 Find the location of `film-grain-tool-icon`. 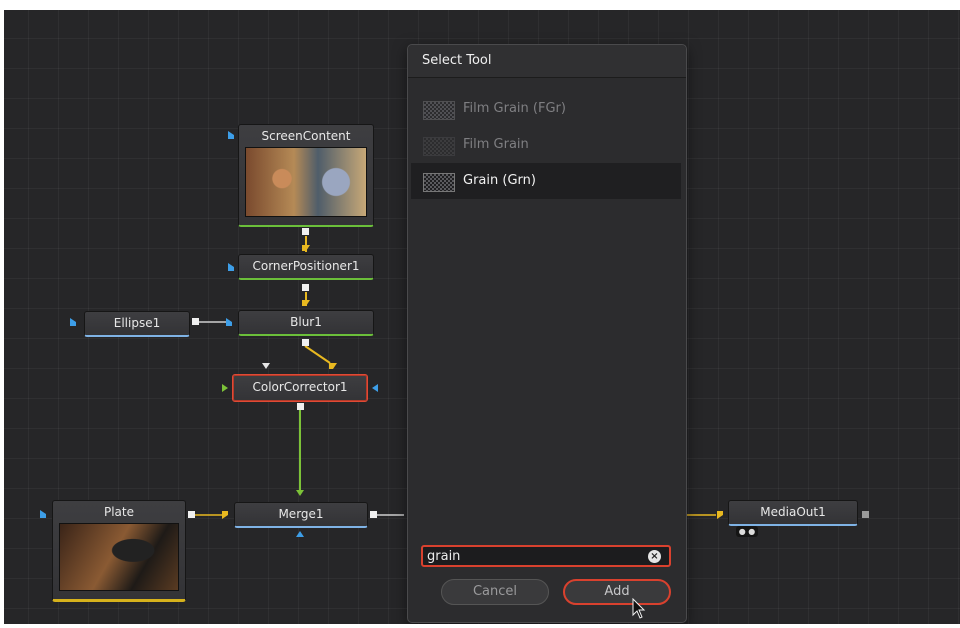

film-grain-tool-icon is located at coordinates (439, 110).